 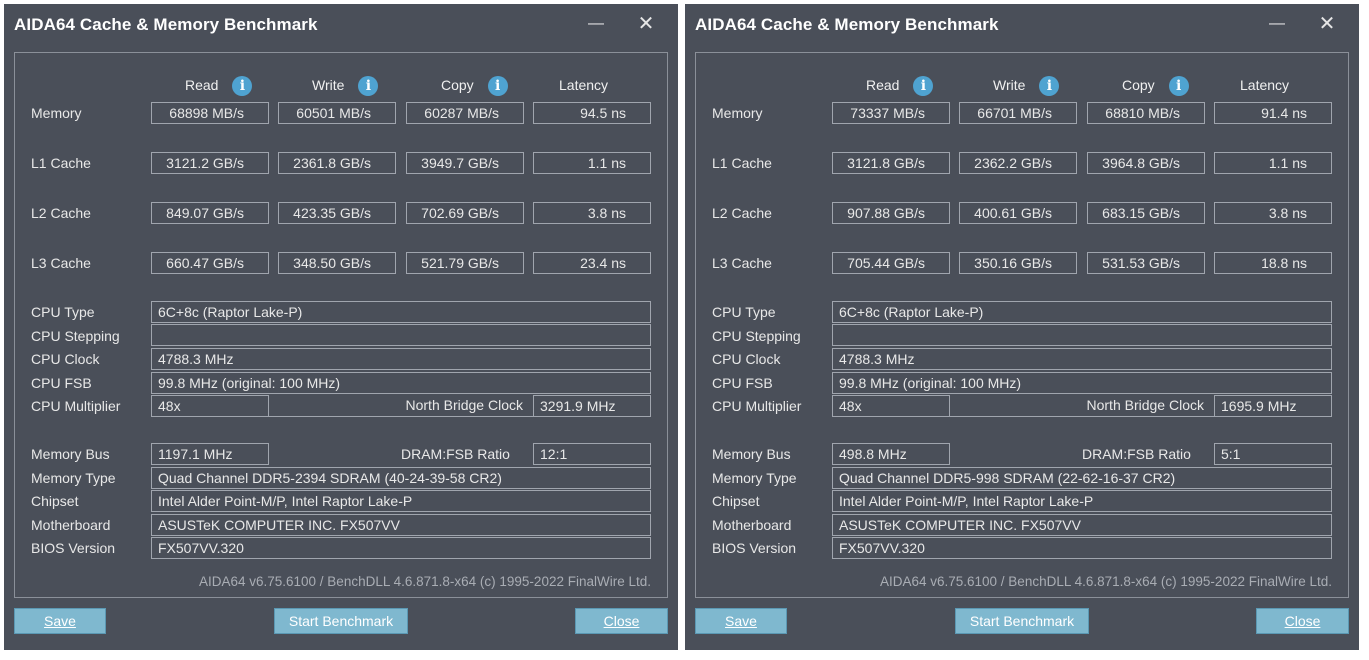 I want to click on north-bridge-clock-value: 3291.9 MHz, so click(x=592, y=406).